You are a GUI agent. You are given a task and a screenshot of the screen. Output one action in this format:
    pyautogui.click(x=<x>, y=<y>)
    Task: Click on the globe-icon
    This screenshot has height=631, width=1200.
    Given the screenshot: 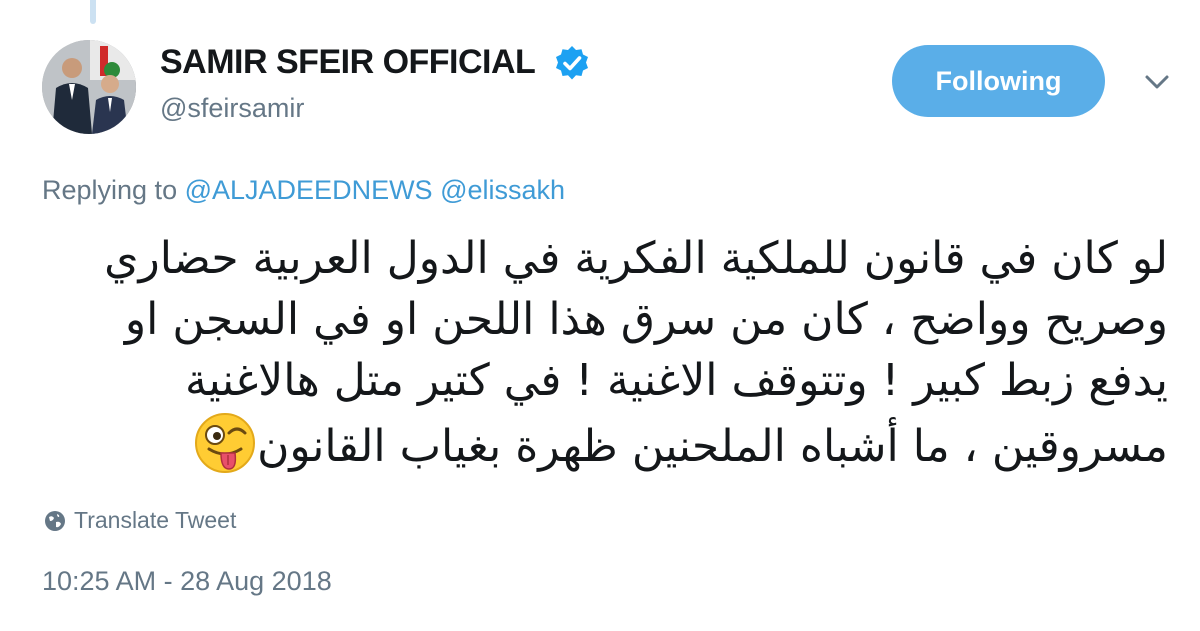 What is the action you would take?
    pyautogui.click(x=55, y=520)
    